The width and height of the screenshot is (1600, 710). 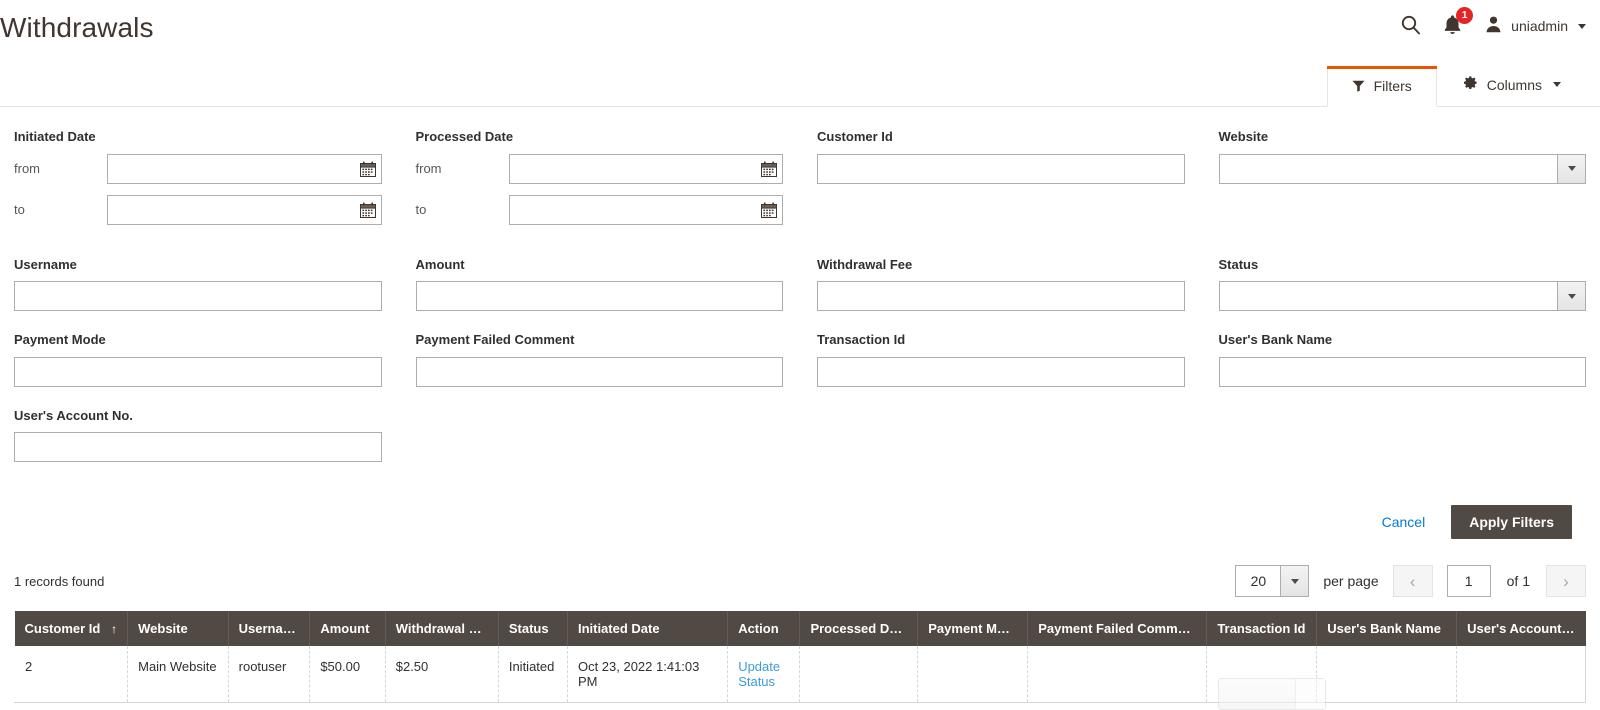 I want to click on user-icon, so click(x=1493, y=26).